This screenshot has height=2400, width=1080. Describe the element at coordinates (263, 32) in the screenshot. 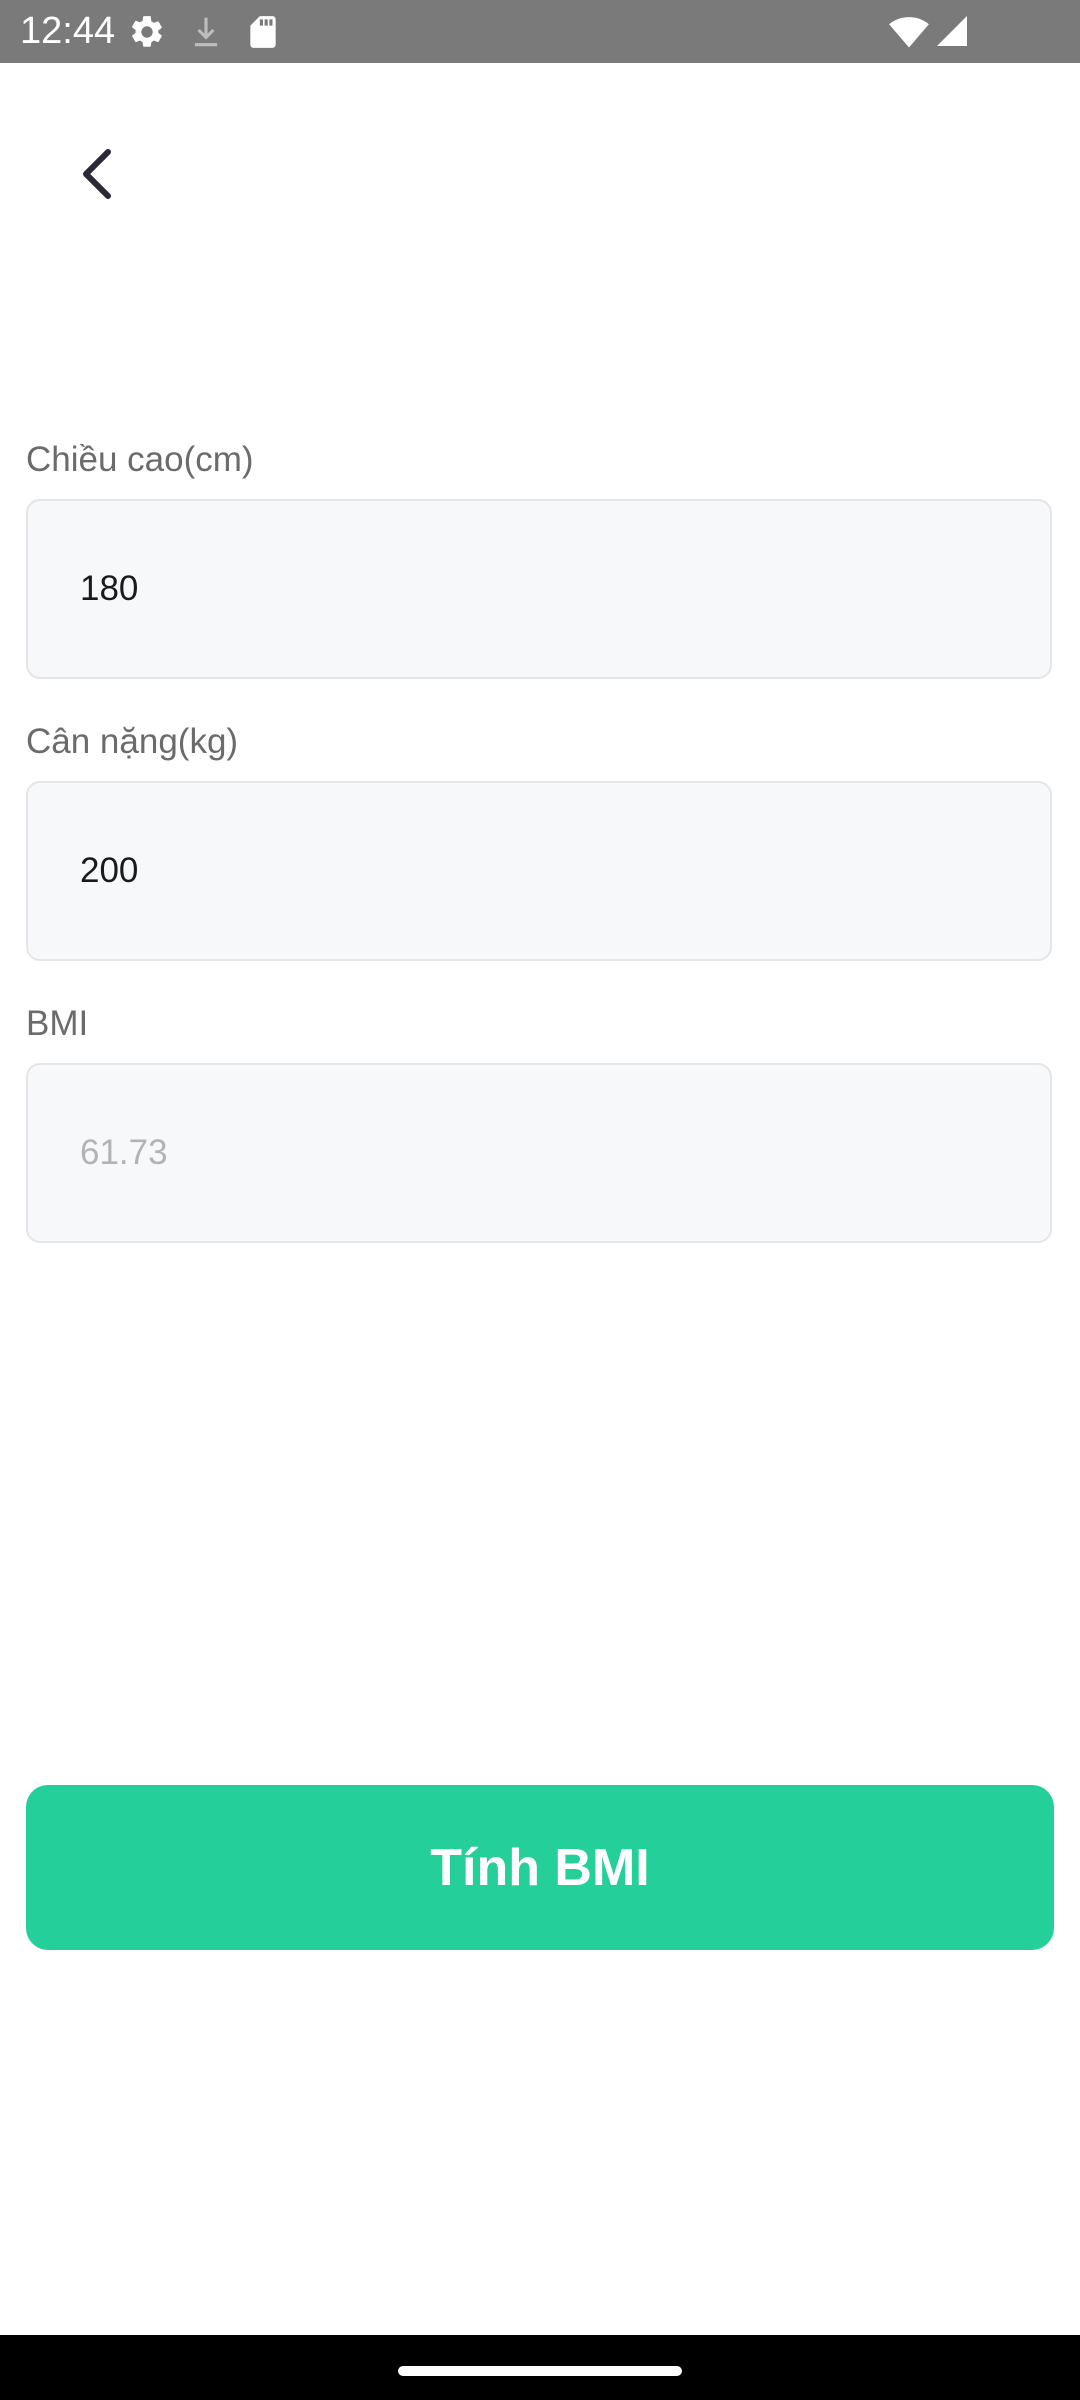

I see `sd-card-icon` at that location.